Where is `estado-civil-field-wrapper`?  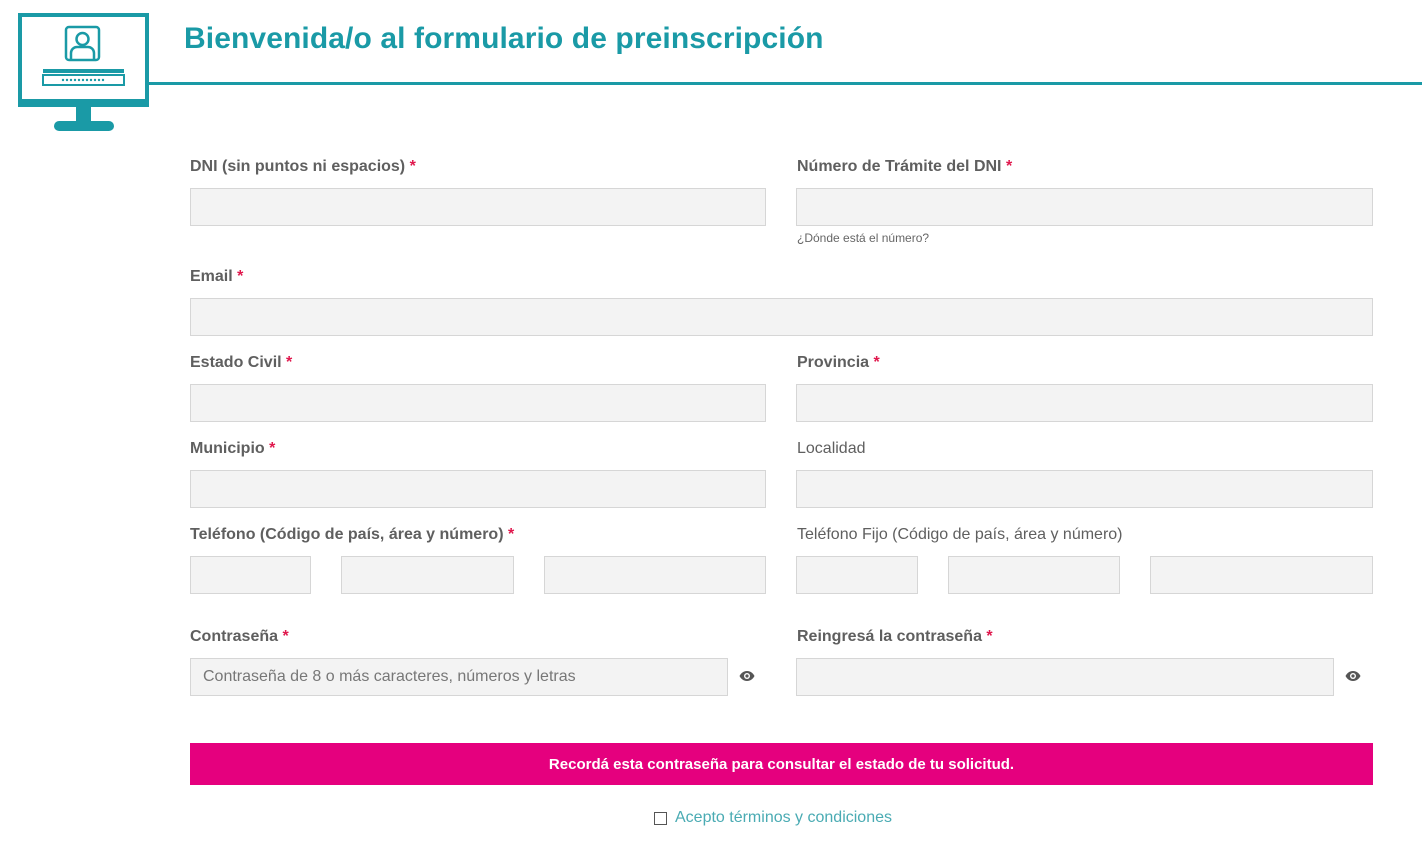 estado-civil-field-wrapper is located at coordinates (478, 403).